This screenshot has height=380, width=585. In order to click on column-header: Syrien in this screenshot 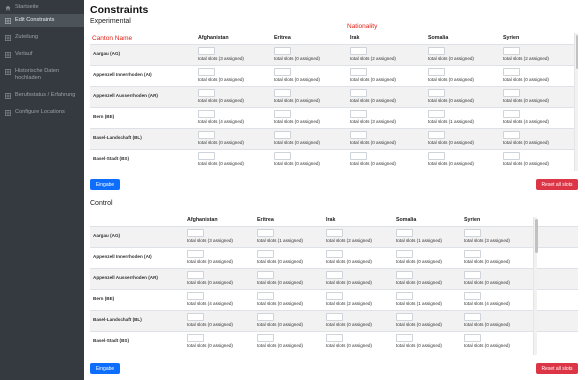, I will do `click(511, 38)`.